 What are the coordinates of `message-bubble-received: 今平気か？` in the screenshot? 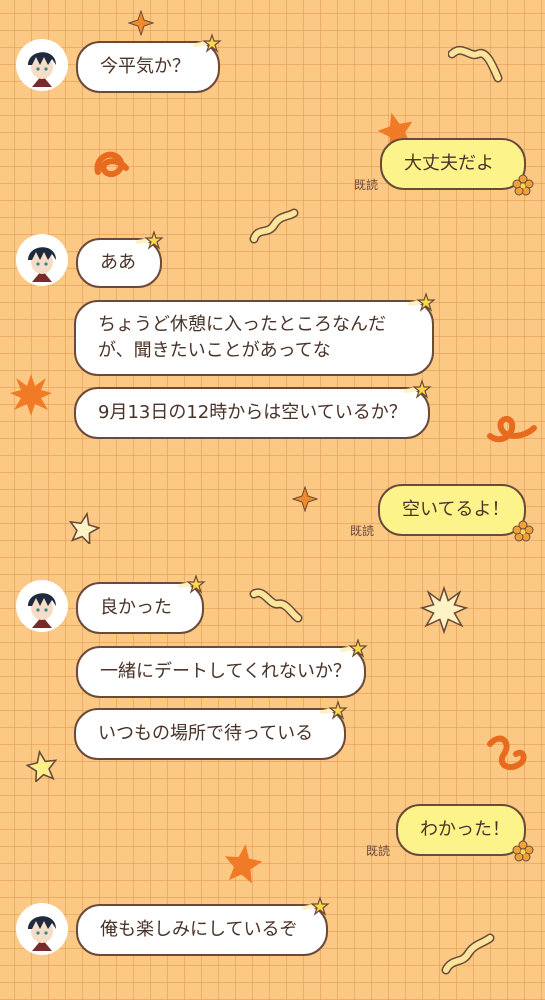 It's located at (149, 63).